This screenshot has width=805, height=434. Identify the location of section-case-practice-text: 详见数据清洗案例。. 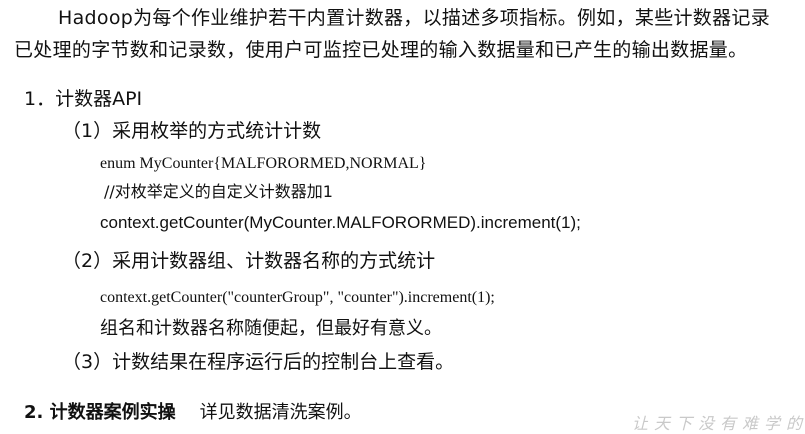
(280, 412).